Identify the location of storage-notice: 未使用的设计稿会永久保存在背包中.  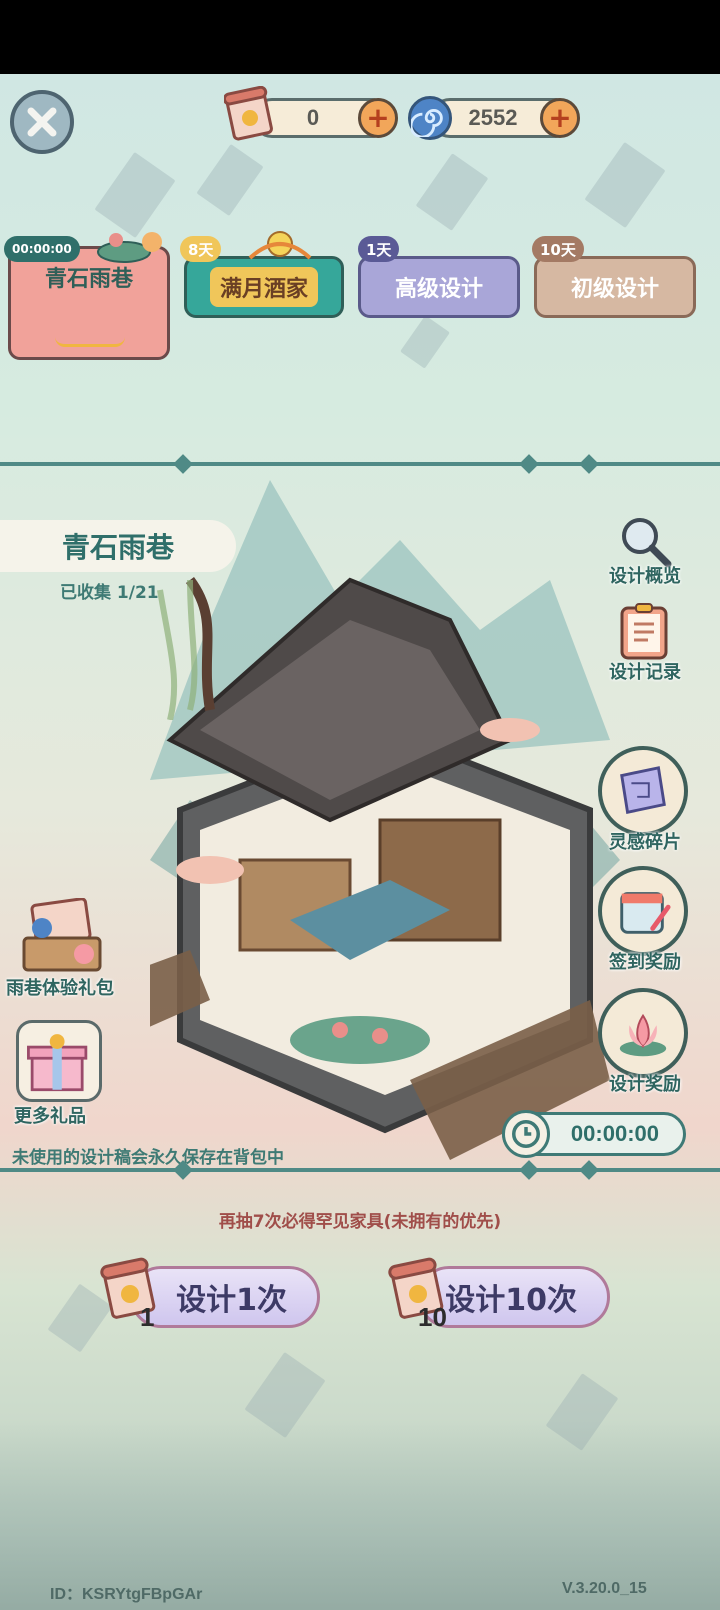
(148, 1158).